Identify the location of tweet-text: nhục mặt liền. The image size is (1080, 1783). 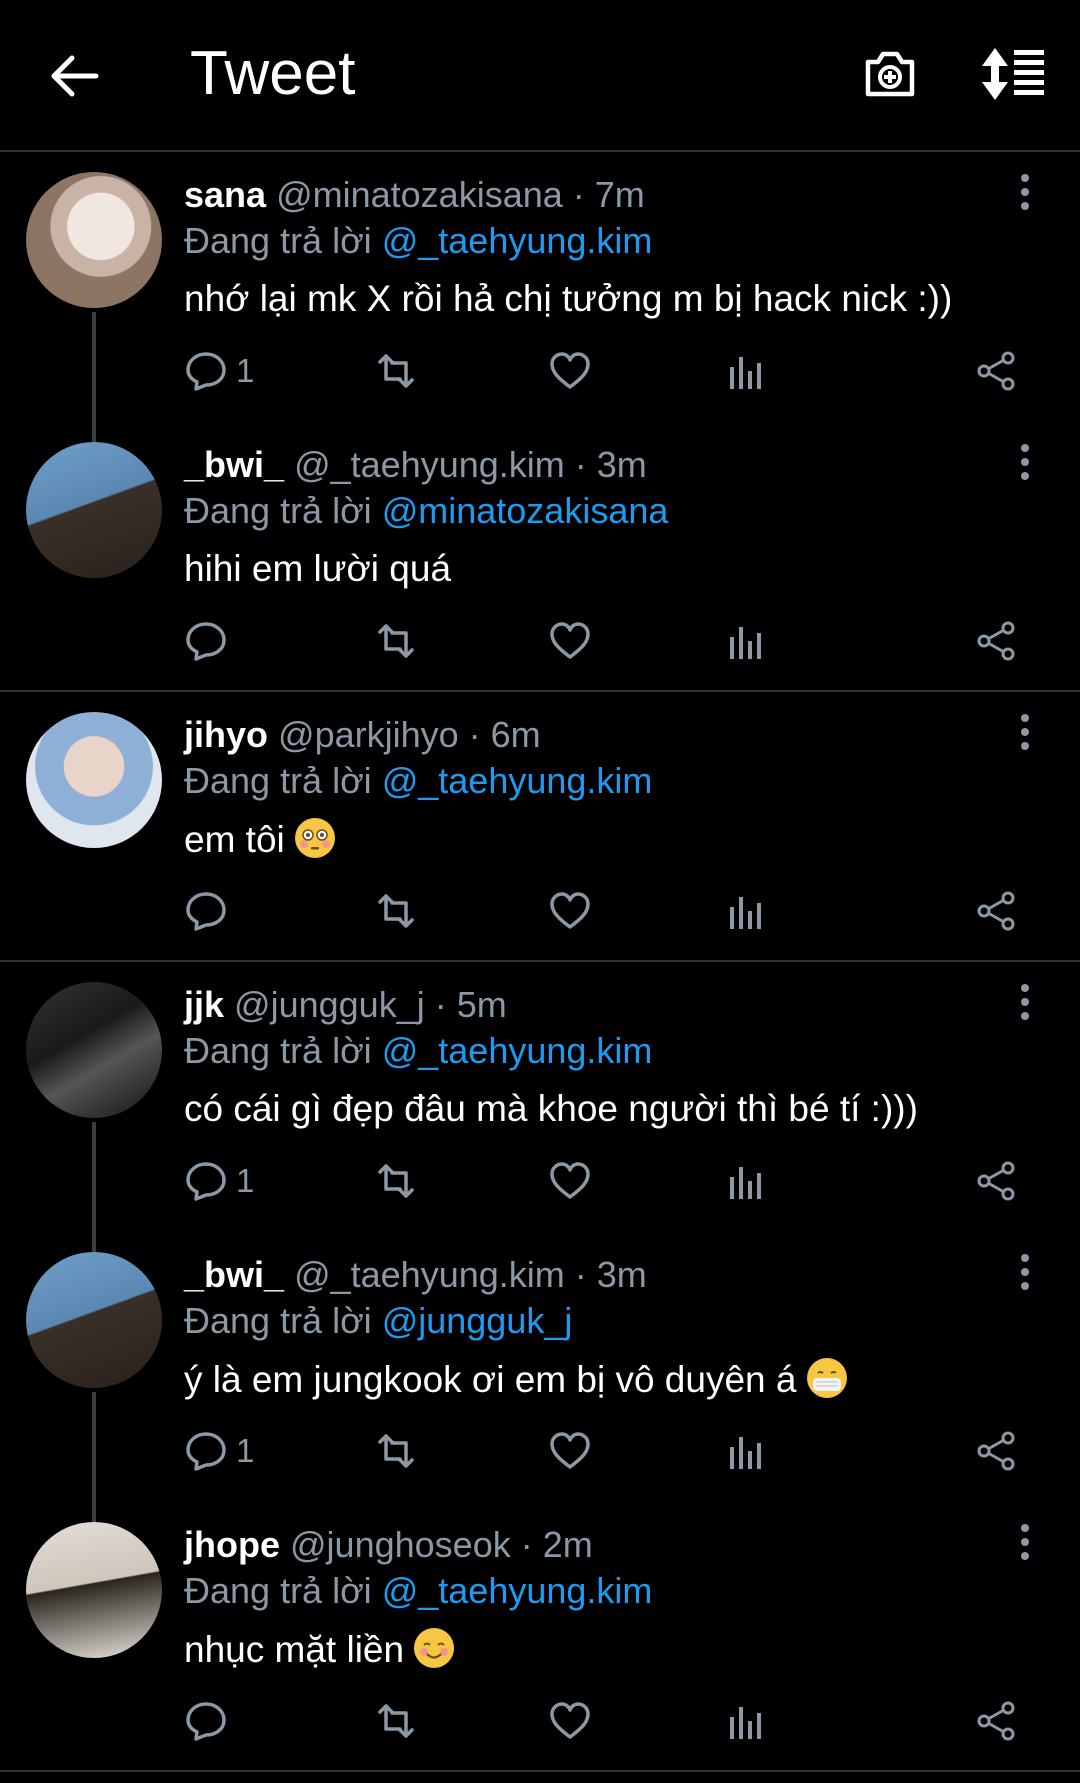
(319, 1649).